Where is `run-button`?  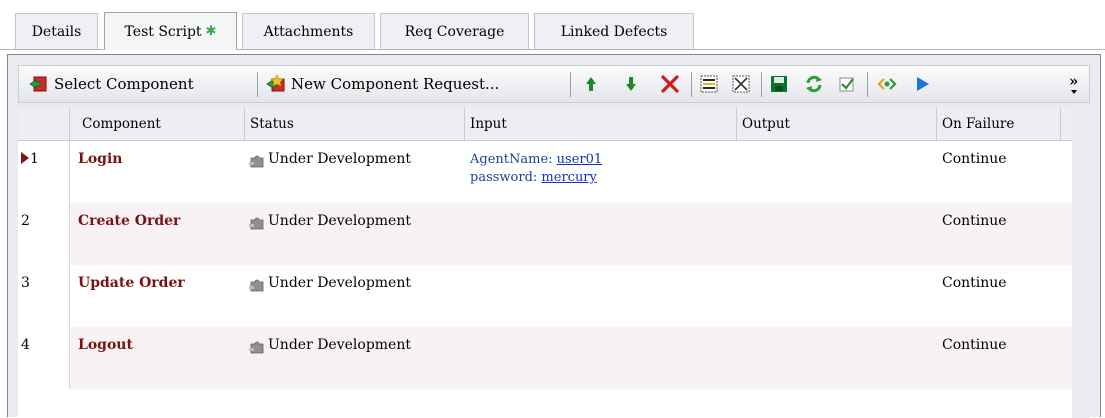
run-button is located at coordinates (922, 84).